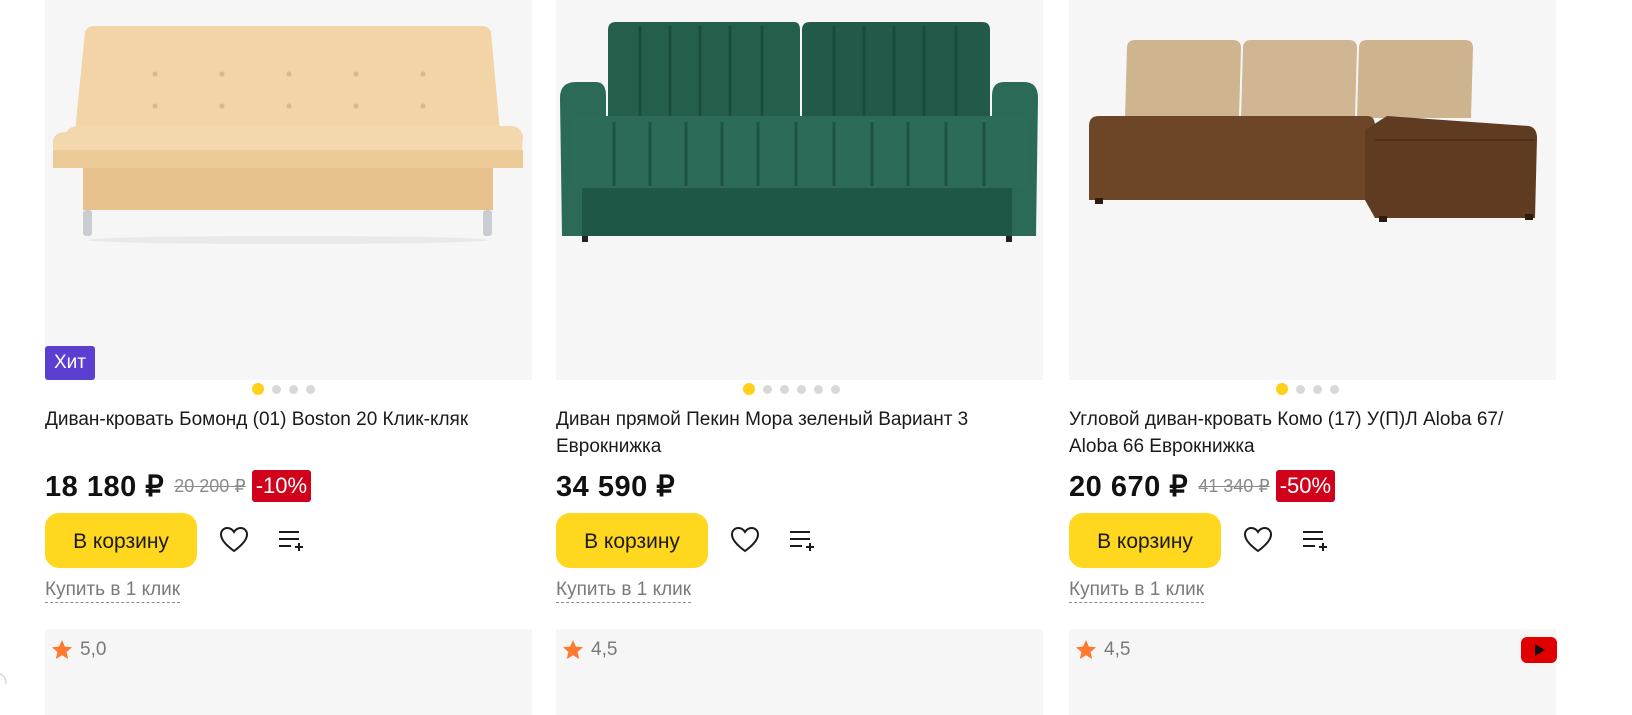 This screenshot has height=715, width=1632. What do you see at coordinates (93, 649) in the screenshot?
I see `rating-value: 5,0` at bounding box center [93, 649].